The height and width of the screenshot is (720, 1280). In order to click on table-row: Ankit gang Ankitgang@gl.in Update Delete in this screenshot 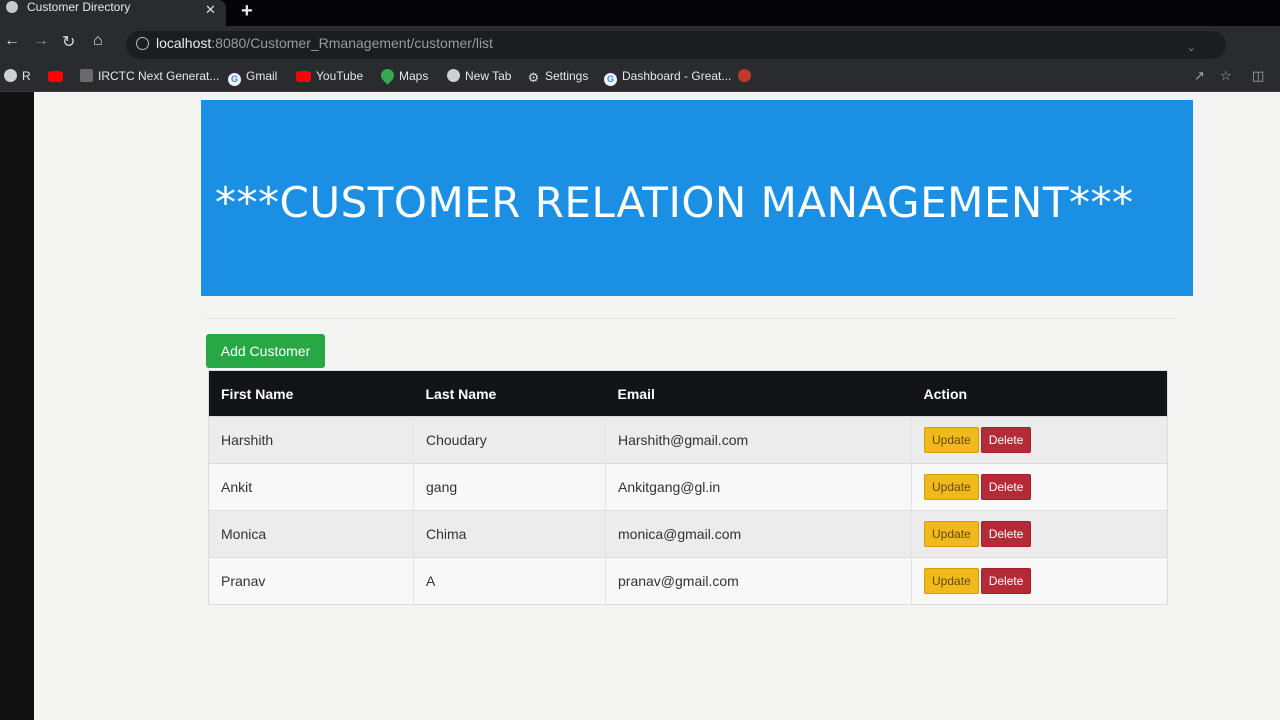, I will do `click(688, 487)`.